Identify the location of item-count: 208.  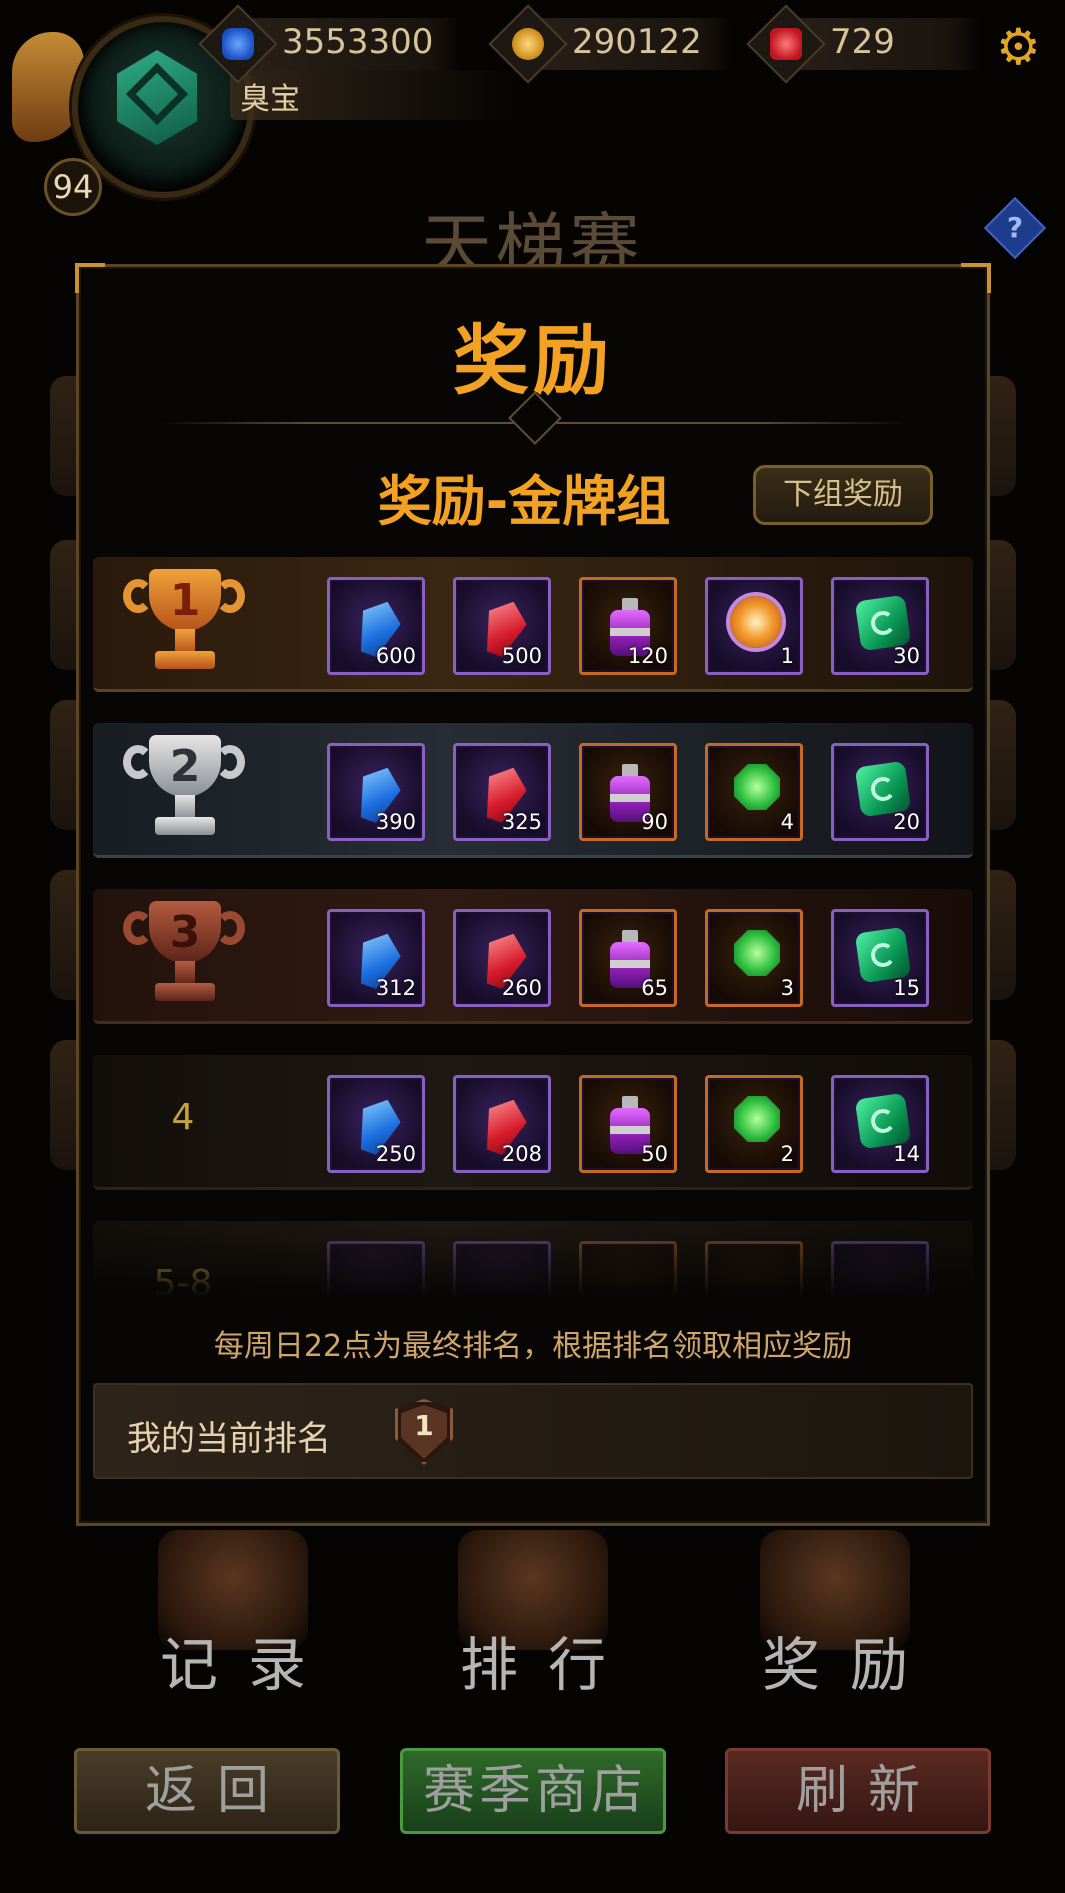
(521, 1154).